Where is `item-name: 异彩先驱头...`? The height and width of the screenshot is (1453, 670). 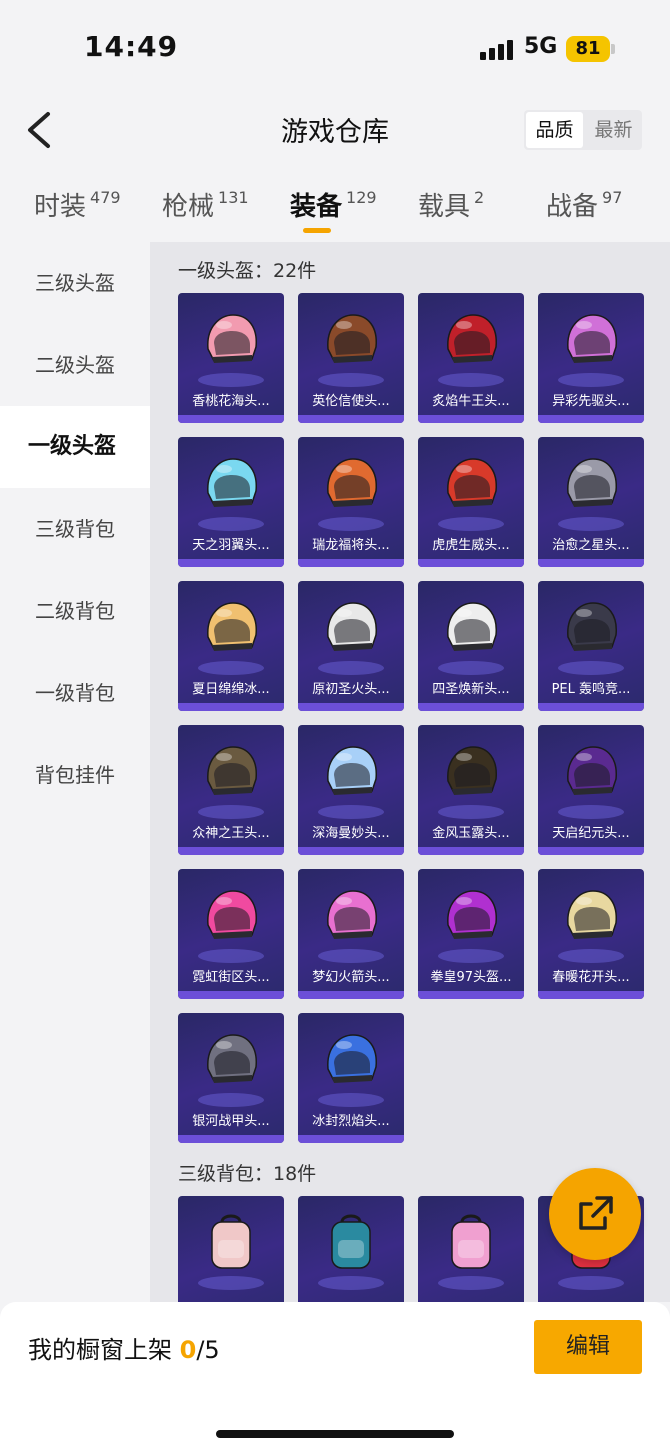 item-name: 异彩先驱头... is located at coordinates (591, 401).